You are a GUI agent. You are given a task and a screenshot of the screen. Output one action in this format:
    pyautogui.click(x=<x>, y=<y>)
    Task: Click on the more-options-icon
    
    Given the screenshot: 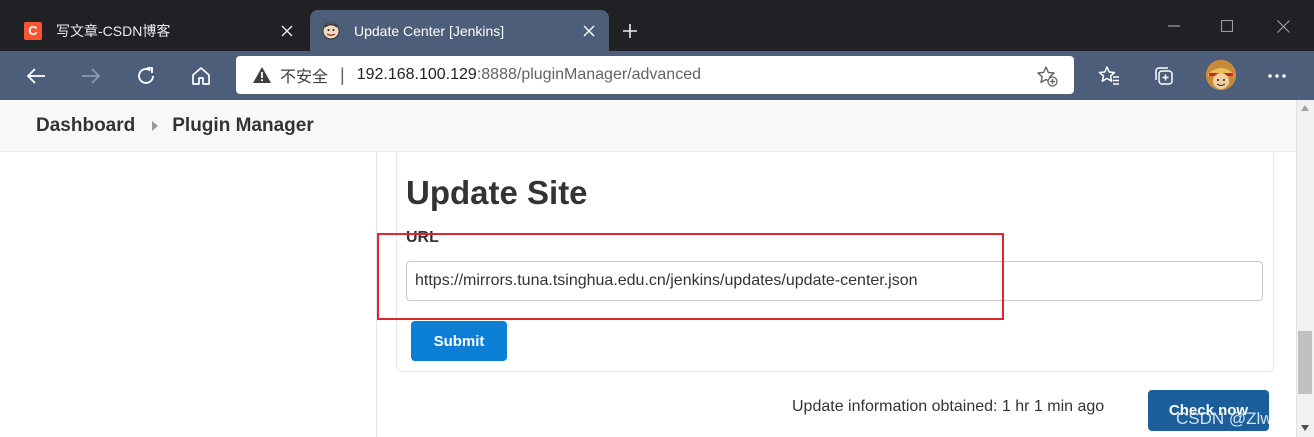 What is the action you would take?
    pyautogui.click(x=1277, y=76)
    